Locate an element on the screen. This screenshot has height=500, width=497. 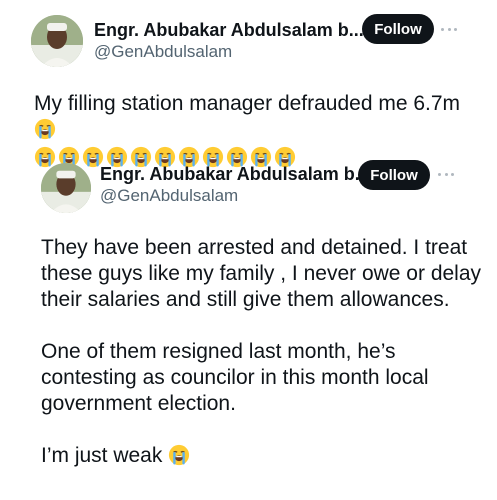
tweet-paragraph-text: I’m just weak is located at coordinates (102, 455).